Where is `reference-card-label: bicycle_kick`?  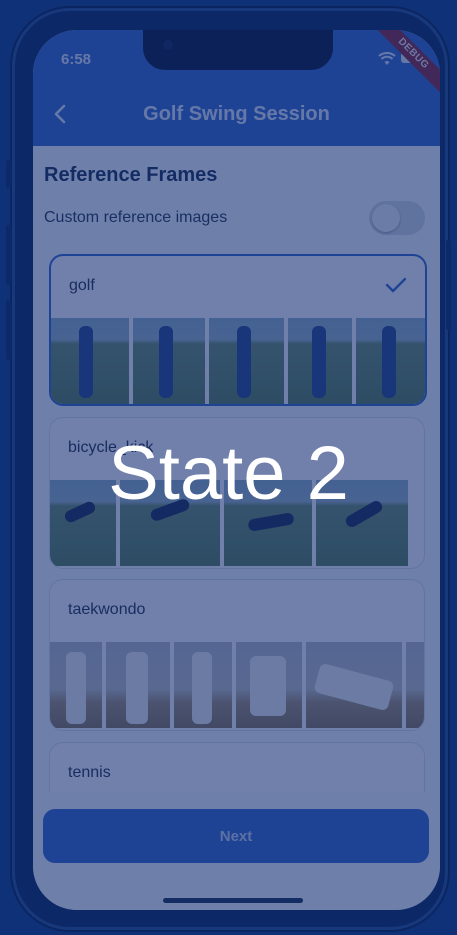 reference-card-label: bicycle_kick is located at coordinates (111, 447).